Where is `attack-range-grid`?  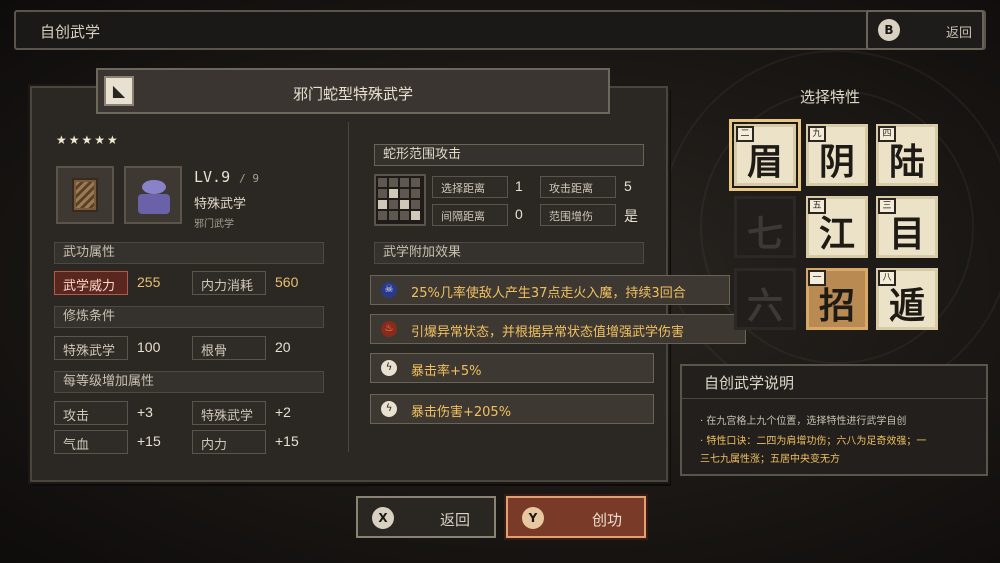 attack-range-grid is located at coordinates (400, 200).